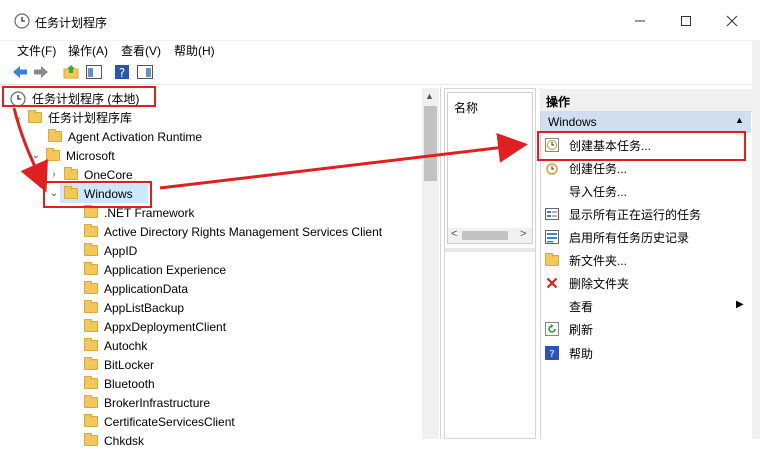  Describe the element at coordinates (343, 161) in the screenshot. I see `arrow-to-create-task` at that location.